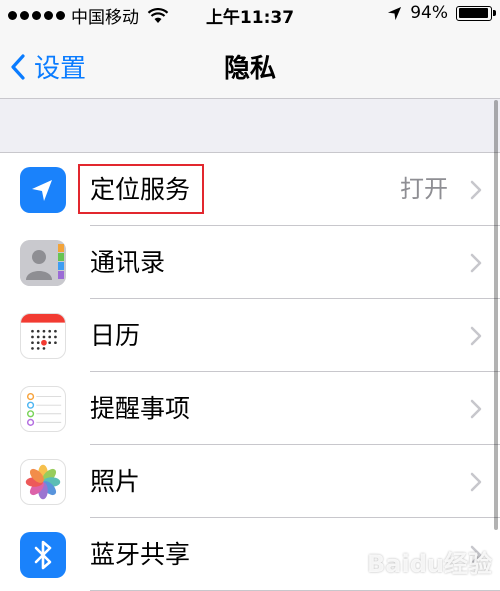 The height and width of the screenshot is (591, 500). I want to click on battery-percent: 94%, so click(429, 13).